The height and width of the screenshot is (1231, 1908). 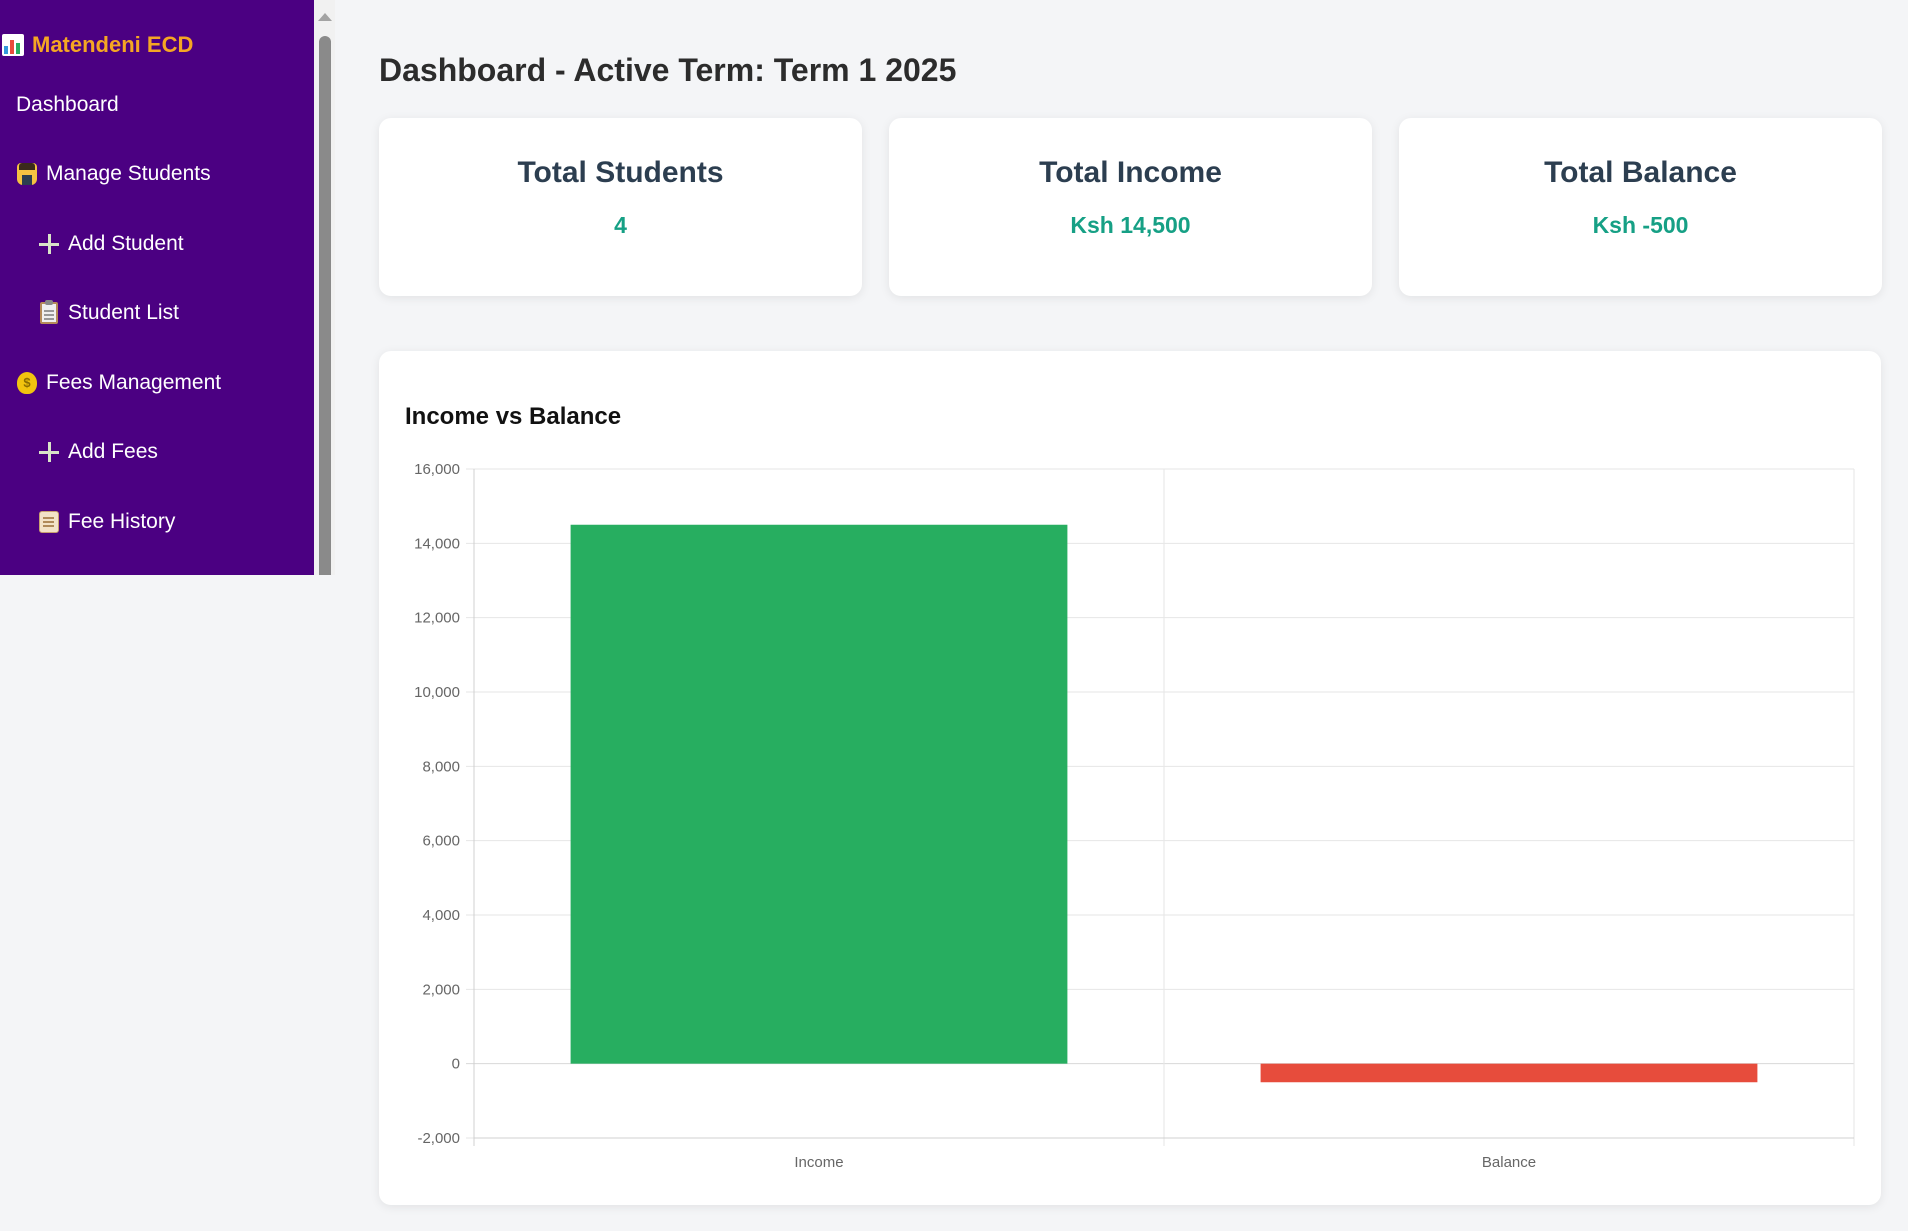 I want to click on stat-card-total-balance: Total Balance Ksh -500, so click(x=1640, y=207).